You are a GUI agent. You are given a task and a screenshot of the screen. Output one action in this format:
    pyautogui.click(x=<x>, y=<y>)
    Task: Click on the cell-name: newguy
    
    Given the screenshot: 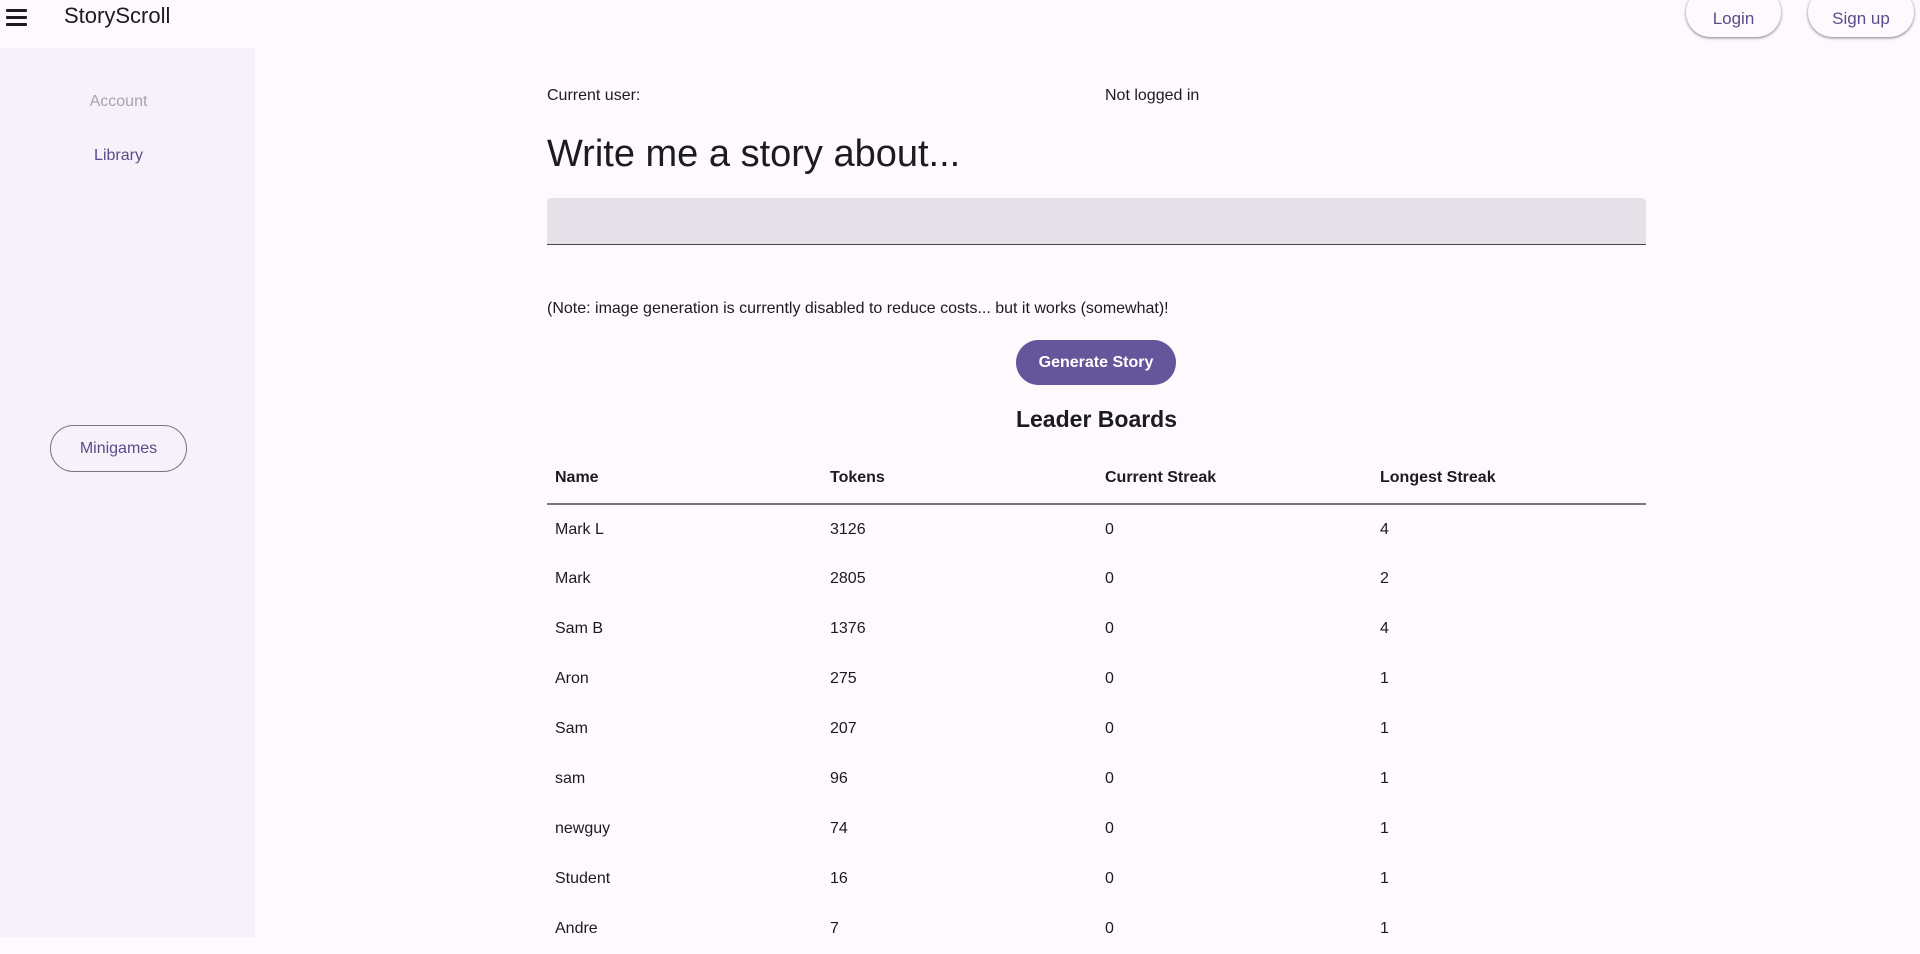 What is the action you would take?
    pyautogui.click(x=583, y=828)
    